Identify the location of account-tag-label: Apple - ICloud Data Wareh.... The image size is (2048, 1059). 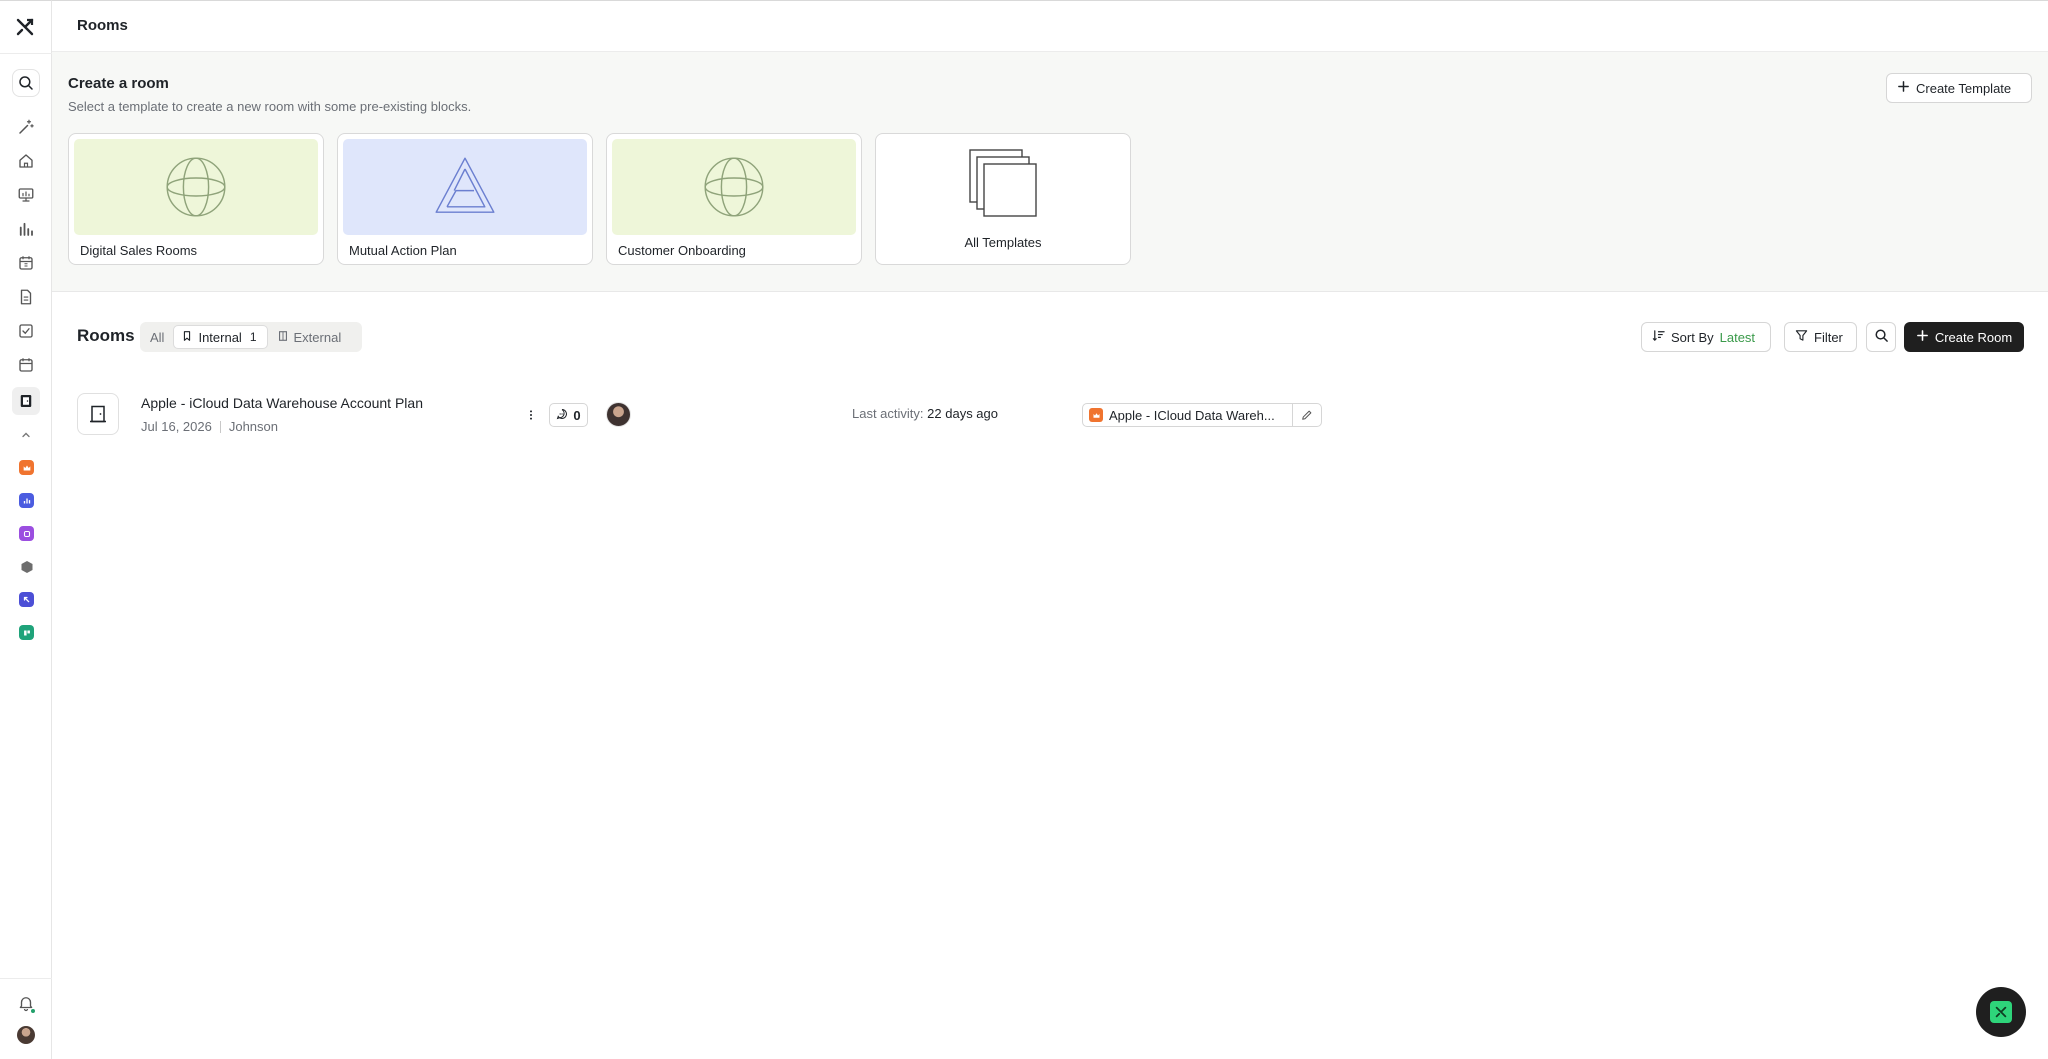
(1192, 415).